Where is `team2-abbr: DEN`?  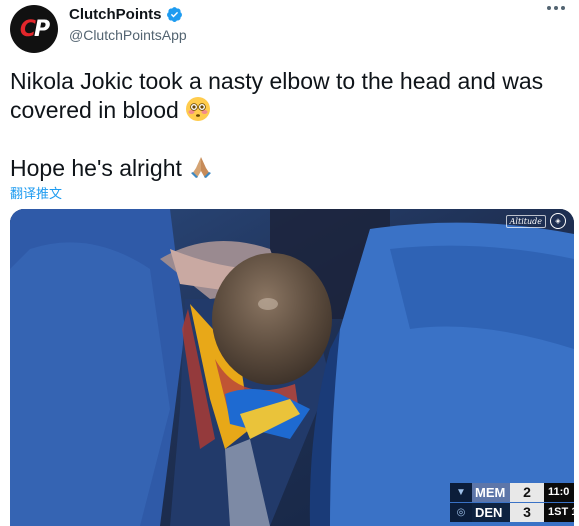
team2-abbr: DEN is located at coordinates (491, 512).